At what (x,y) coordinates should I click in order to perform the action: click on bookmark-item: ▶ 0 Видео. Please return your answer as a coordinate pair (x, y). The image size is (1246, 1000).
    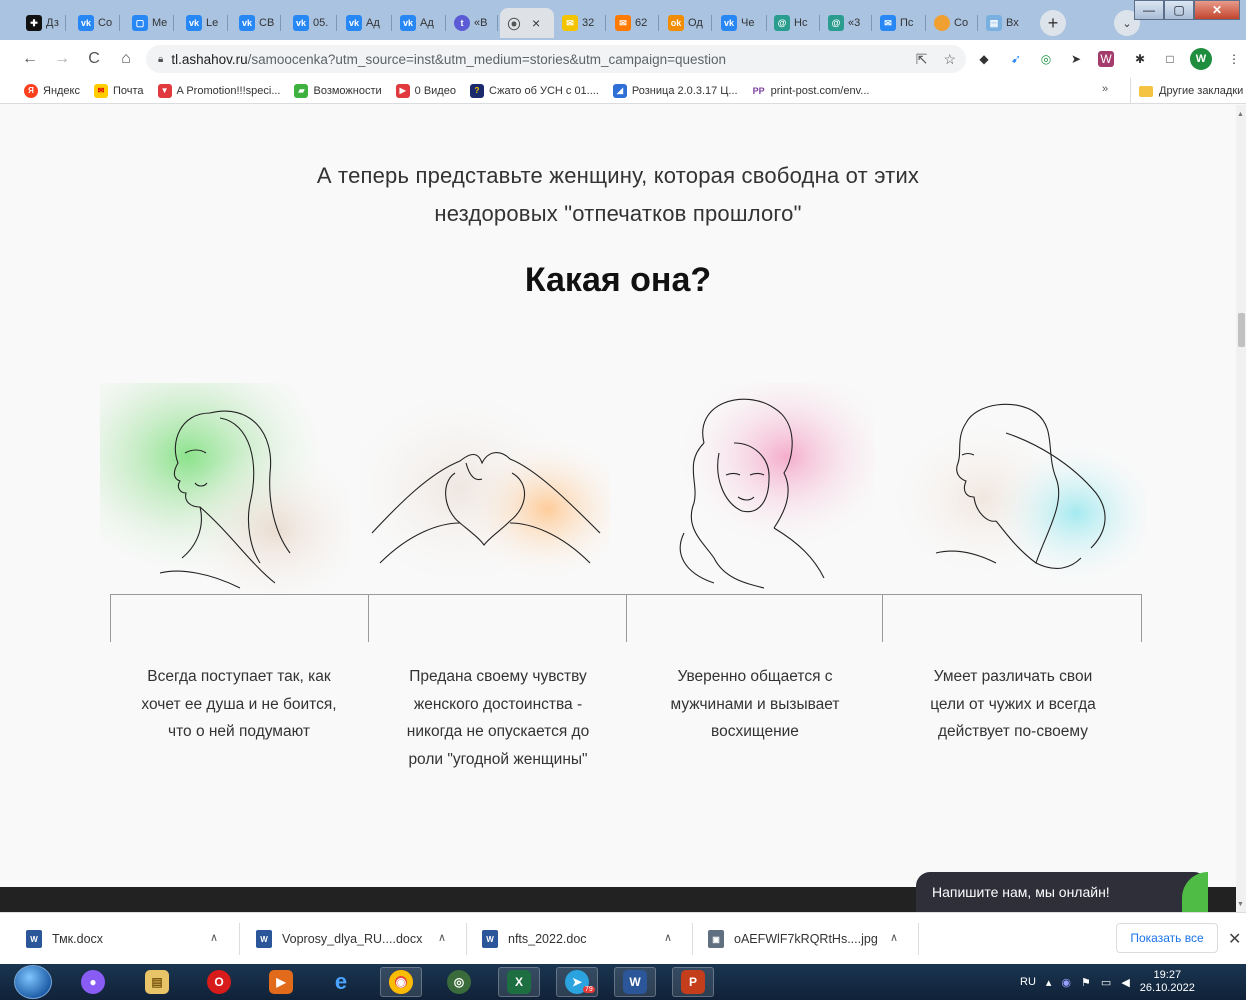
    Looking at the image, I should click on (425, 90).